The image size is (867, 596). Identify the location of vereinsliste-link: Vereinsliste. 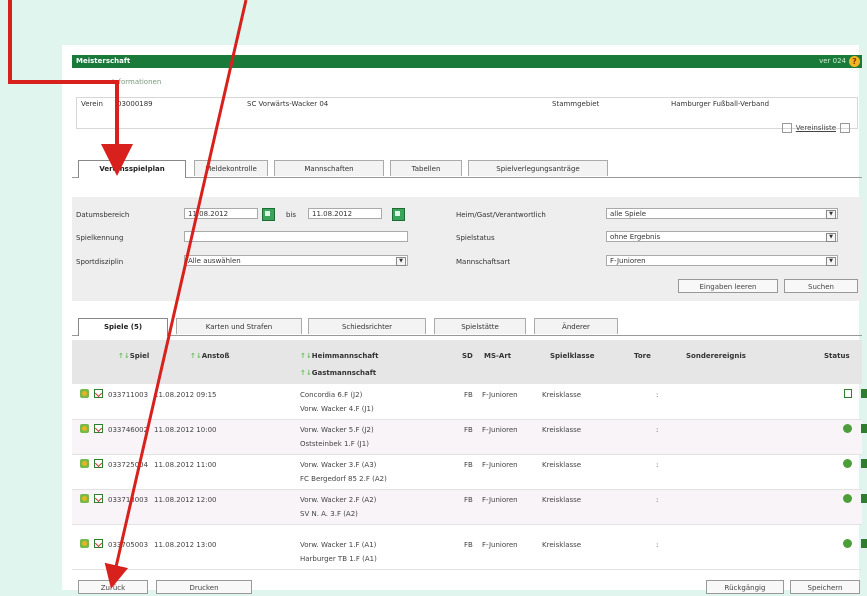
(816, 128).